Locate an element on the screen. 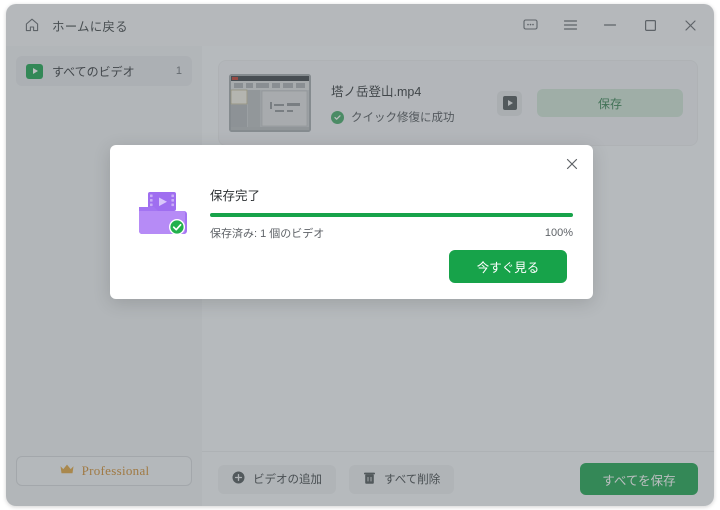 The height and width of the screenshot is (510, 720). progress-label: 保存済み: 1 個のビデオ is located at coordinates (267, 234).